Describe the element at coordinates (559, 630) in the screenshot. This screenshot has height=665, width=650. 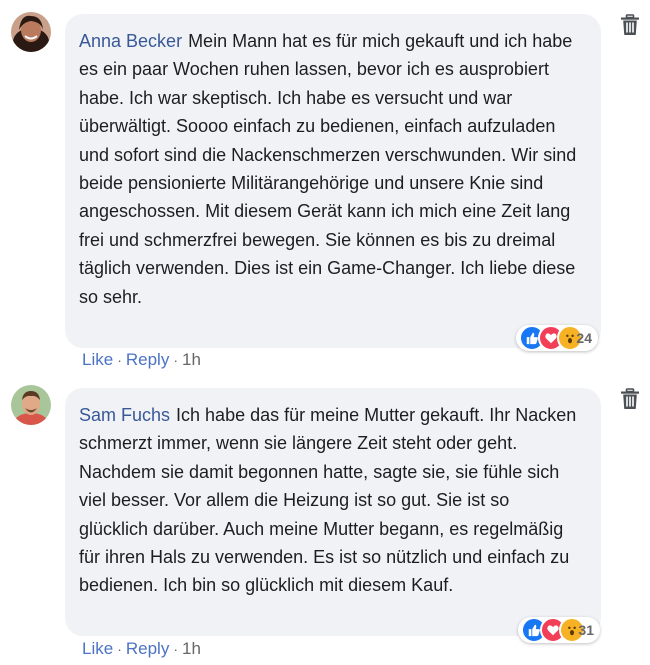
I see `reaction-summary: 31` at that location.